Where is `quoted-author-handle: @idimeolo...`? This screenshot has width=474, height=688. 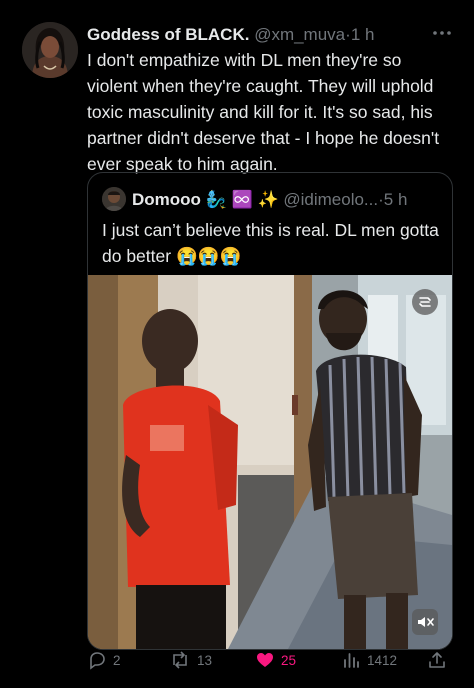 quoted-author-handle: @idimeolo... is located at coordinates (330, 199).